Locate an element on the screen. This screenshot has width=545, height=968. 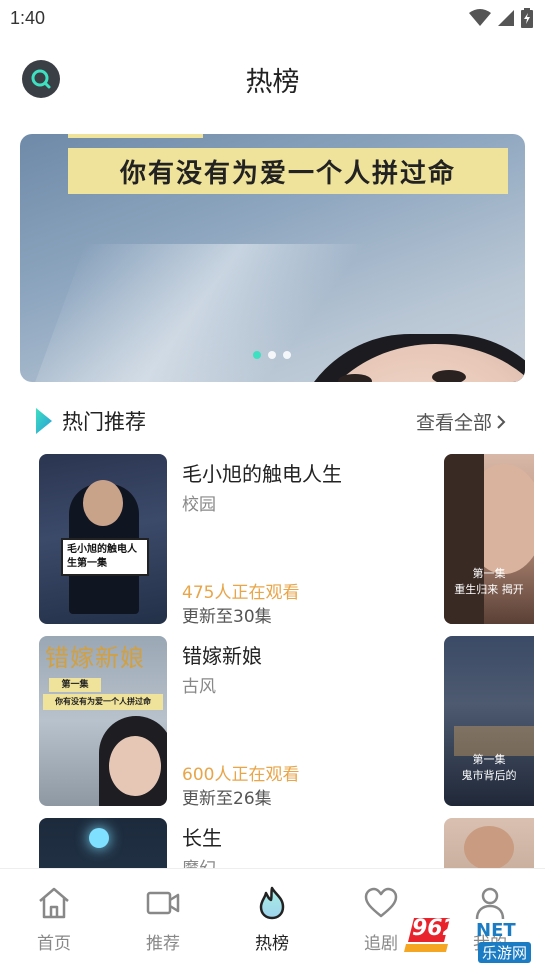
tab-label: 推荐 is located at coordinates (163, 944).